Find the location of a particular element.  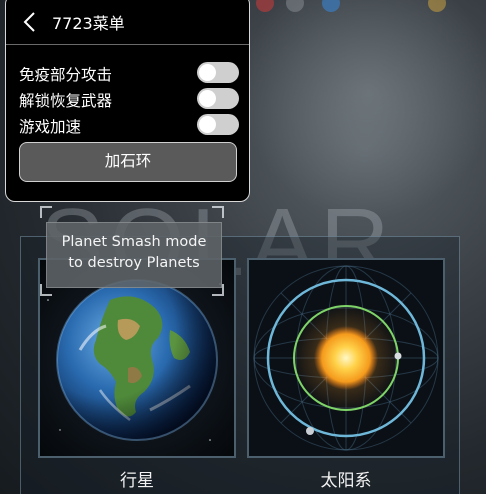

add-stone-ring-button: 加石环 is located at coordinates (128, 162).